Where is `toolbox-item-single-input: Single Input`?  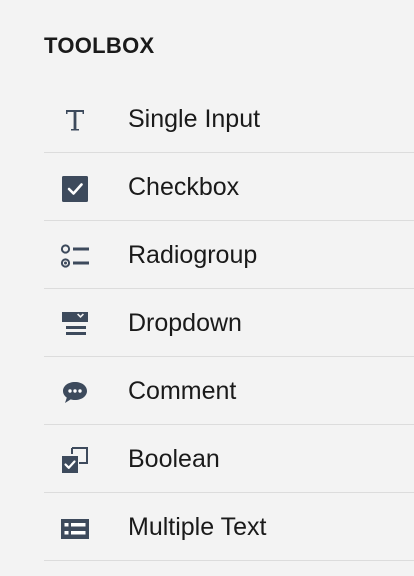
toolbox-item-single-input: Single Input is located at coordinates (229, 119).